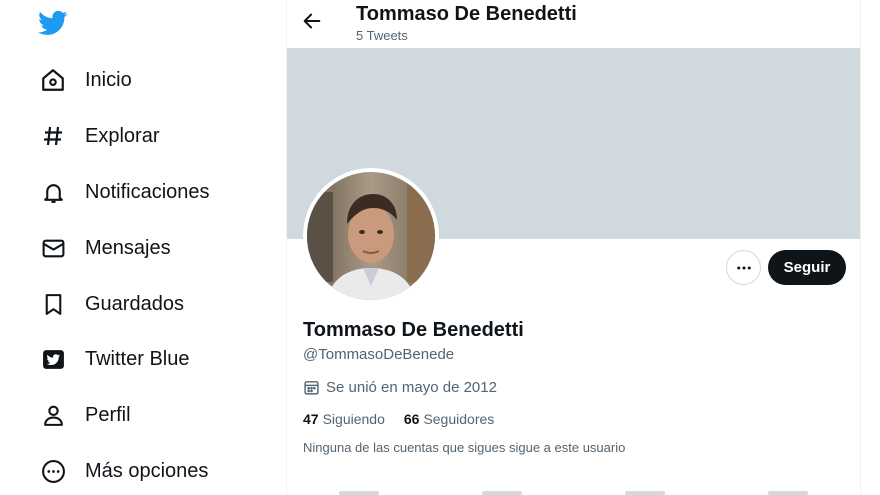 Image resolution: width=880 pixels, height=495 pixels. I want to click on ellipsis-icon, so click(743, 267).